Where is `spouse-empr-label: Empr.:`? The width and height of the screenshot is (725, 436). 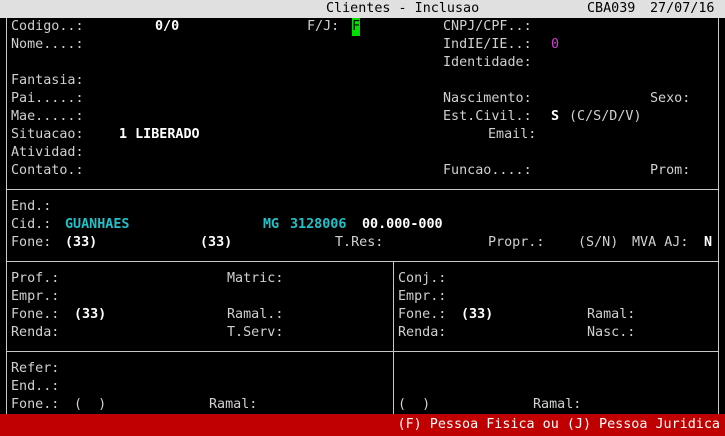
spouse-empr-label: Empr.: is located at coordinates (422, 296).